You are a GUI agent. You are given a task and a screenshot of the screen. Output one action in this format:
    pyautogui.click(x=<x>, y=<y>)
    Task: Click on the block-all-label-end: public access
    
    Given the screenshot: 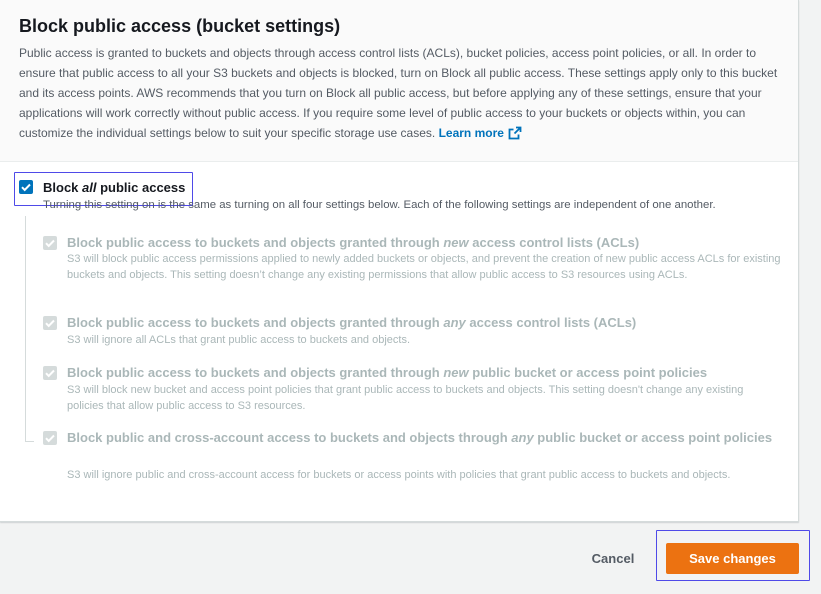 What is the action you would take?
    pyautogui.click(x=141, y=187)
    